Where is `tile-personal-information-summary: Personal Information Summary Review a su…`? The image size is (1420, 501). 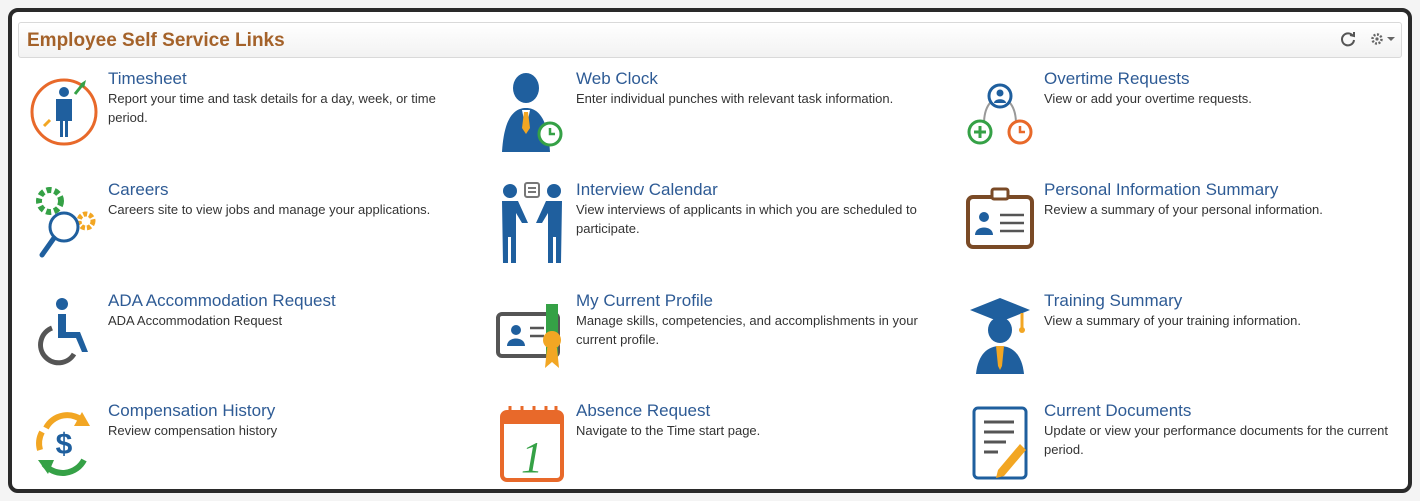
tile-personal-information-summary: Personal Information Summary Review a su… is located at coordinates (1184, 220).